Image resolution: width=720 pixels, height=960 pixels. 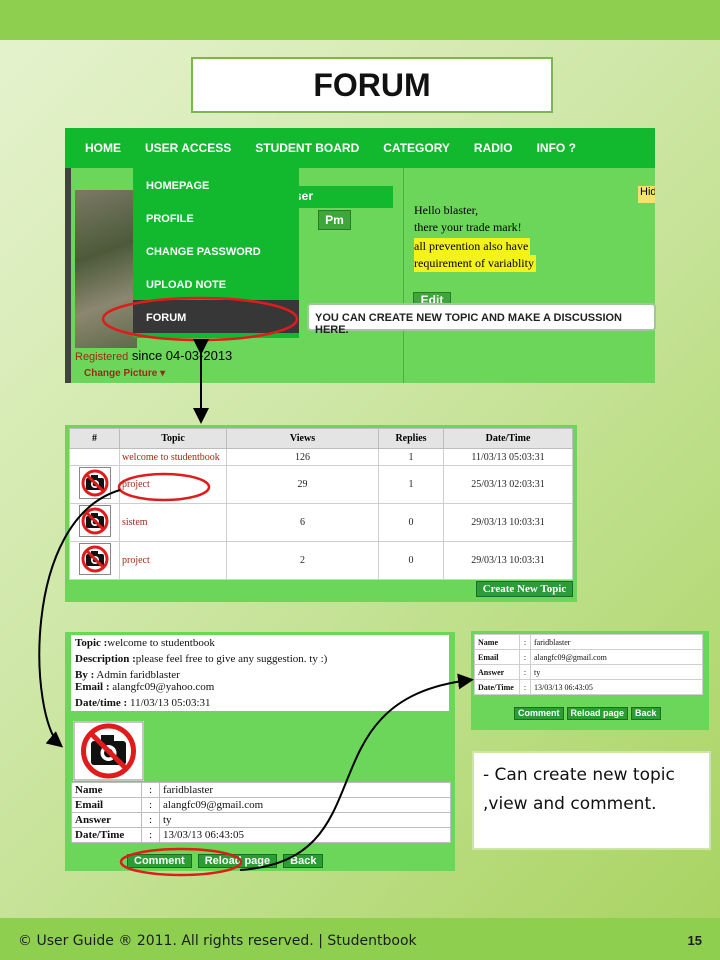 I want to click on nav-student-board: STUDENT BOARD, so click(x=307, y=148).